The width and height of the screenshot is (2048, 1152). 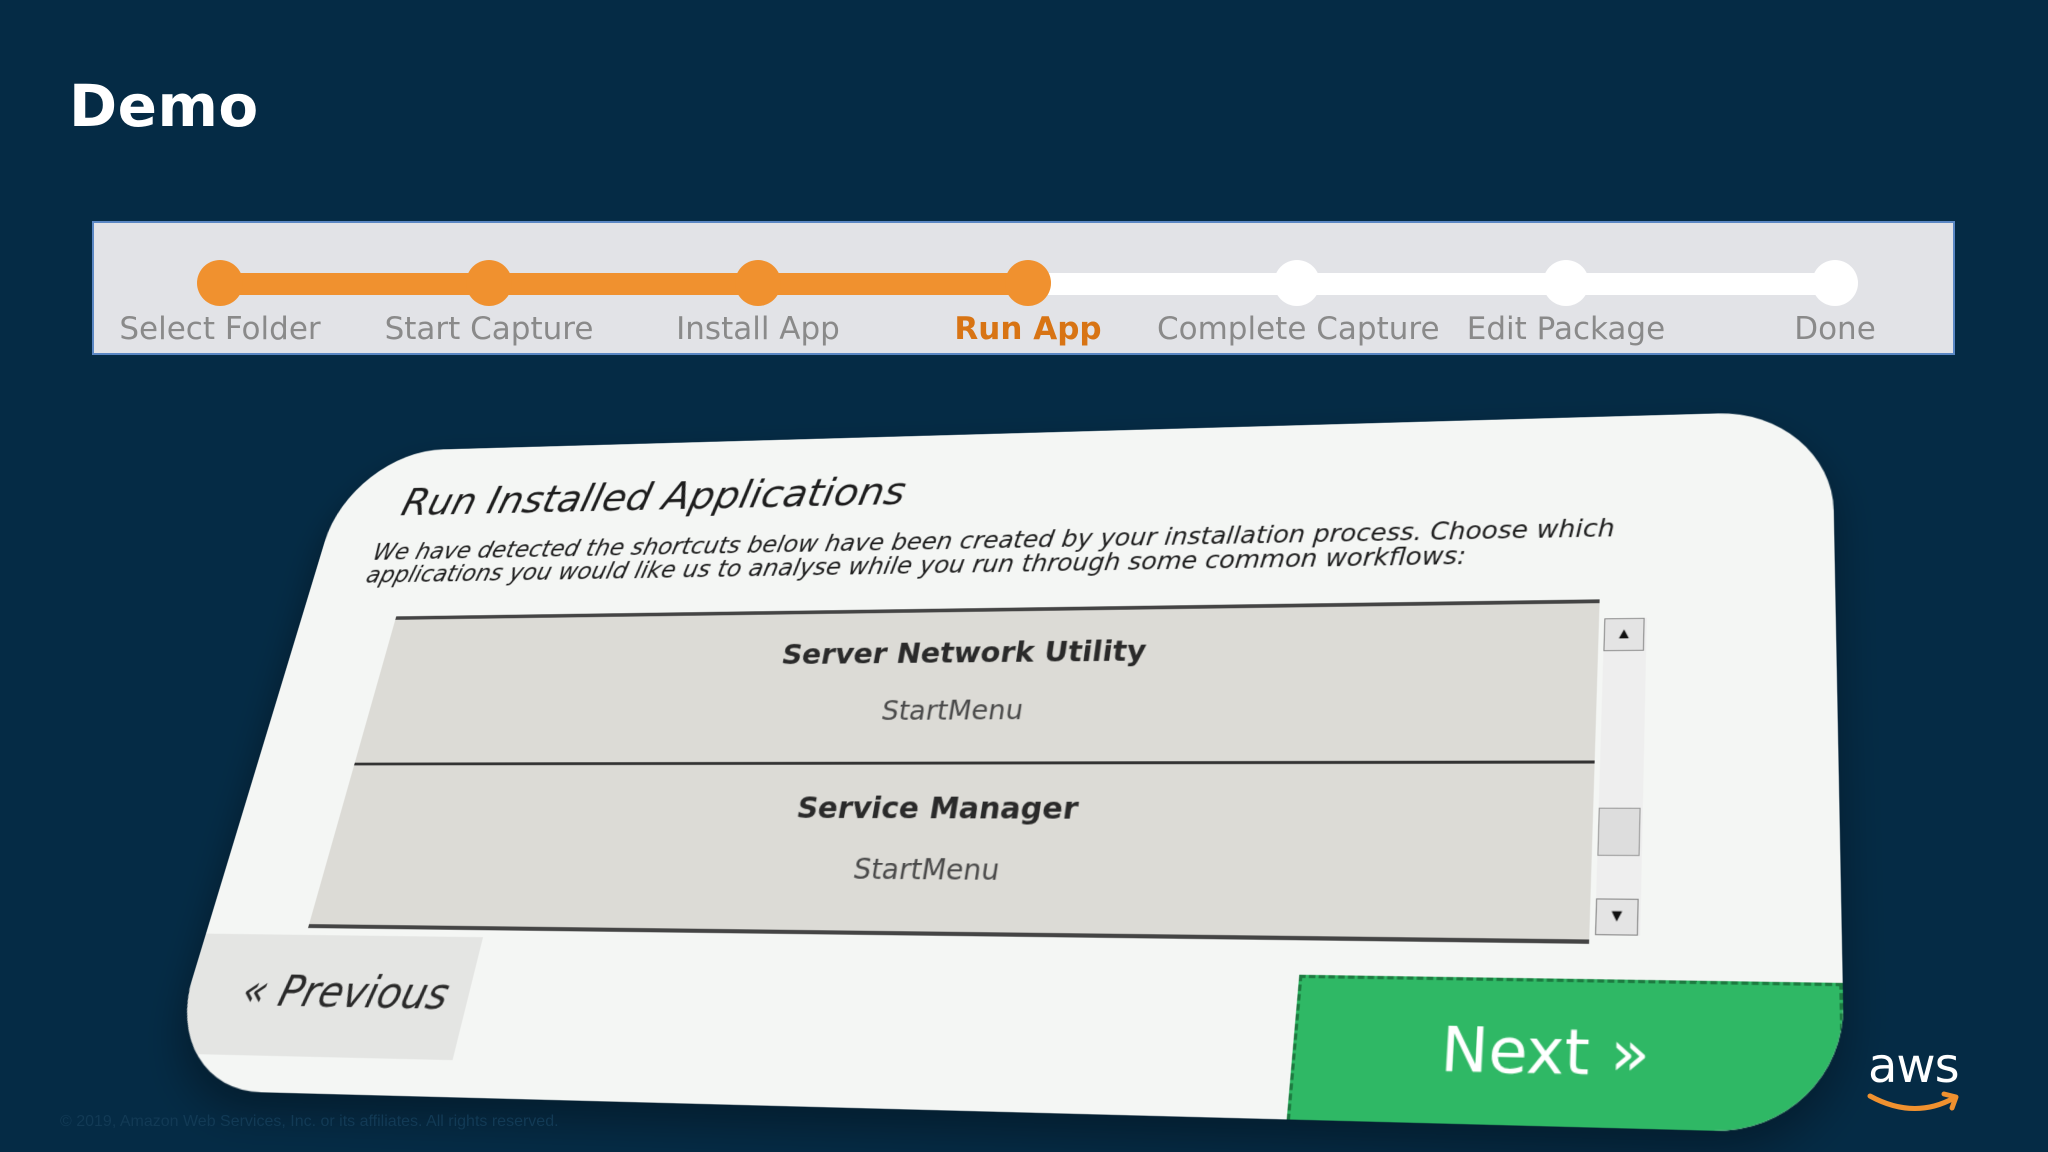 I want to click on aws-logo-text: aws, so click(x=1914, y=1066).